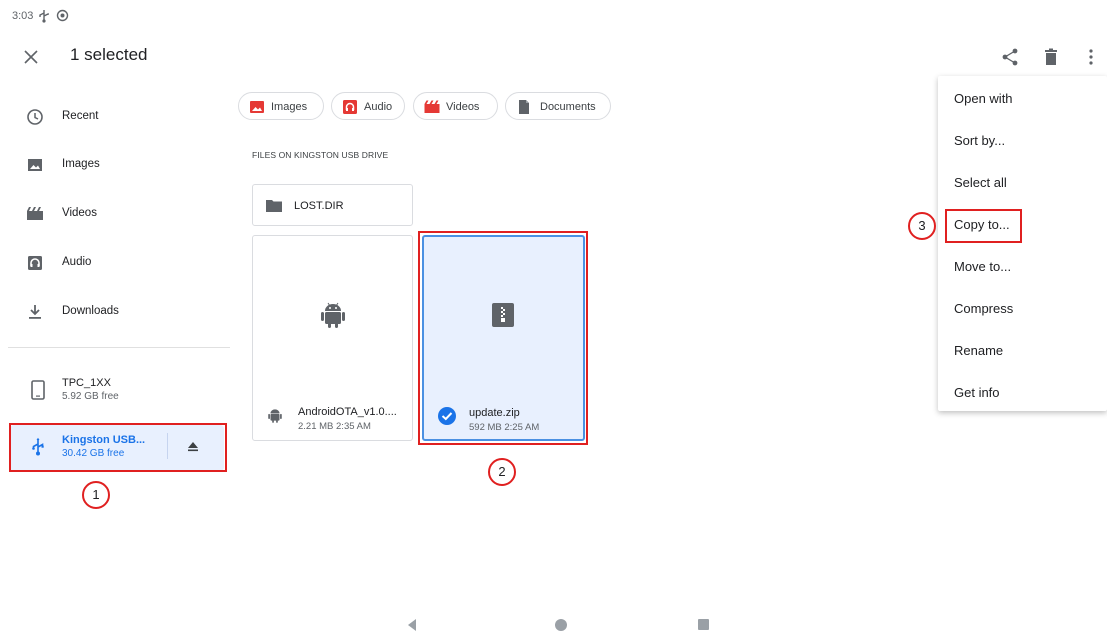 This screenshot has height=644, width=1107. I want to click on menu-item-label: Rename, so click(979, 350).